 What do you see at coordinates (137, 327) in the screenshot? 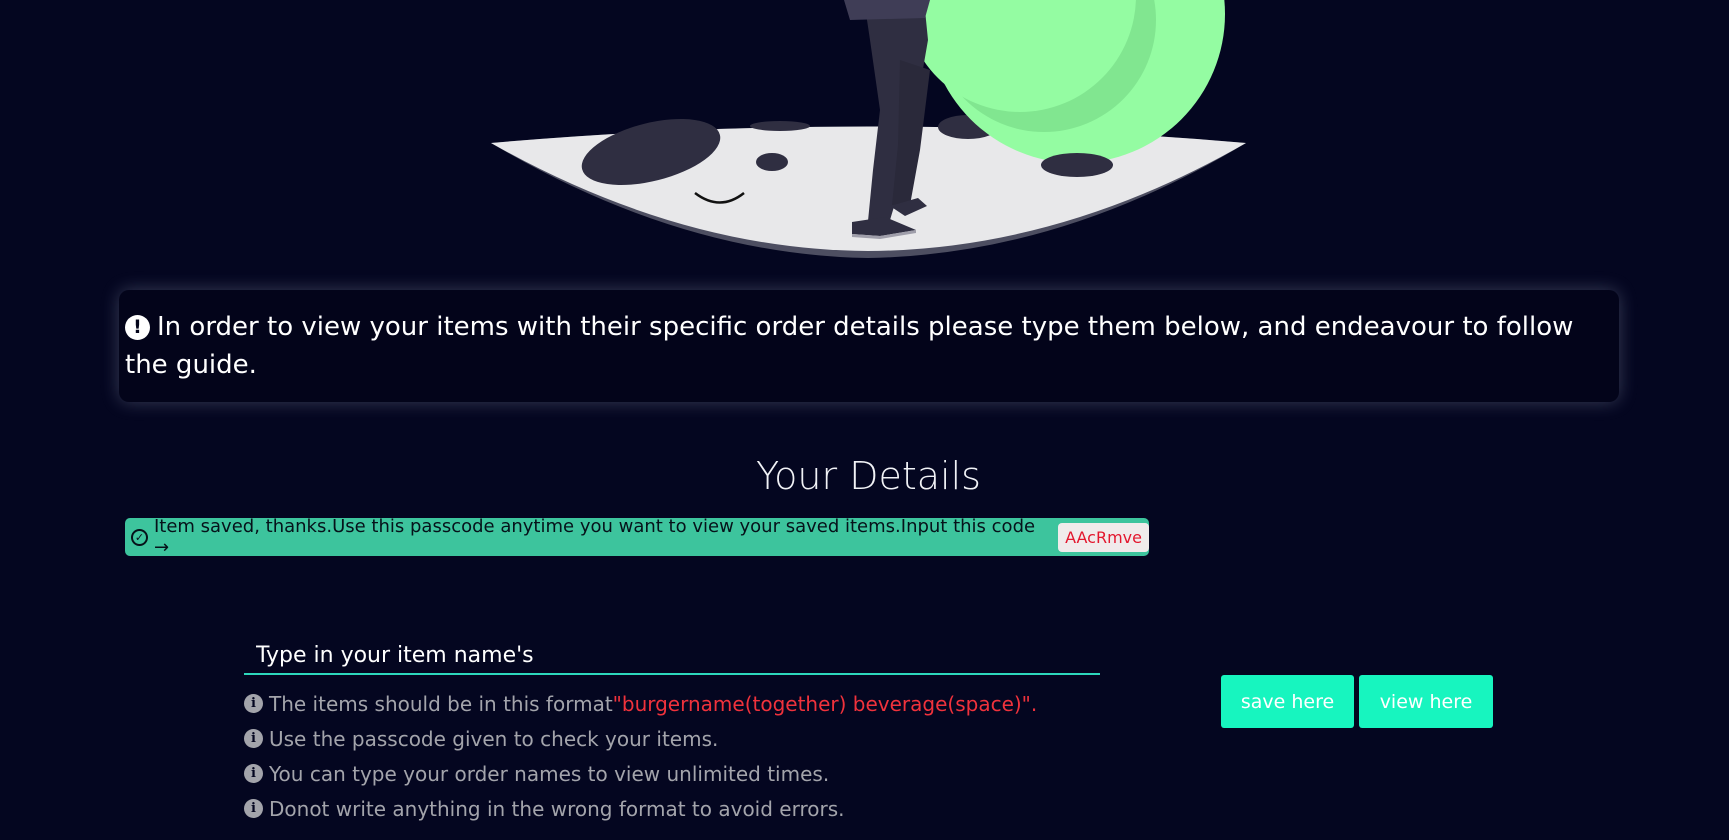
I see `exclamation-circle-icon: !` at bounding box center [137, 327].